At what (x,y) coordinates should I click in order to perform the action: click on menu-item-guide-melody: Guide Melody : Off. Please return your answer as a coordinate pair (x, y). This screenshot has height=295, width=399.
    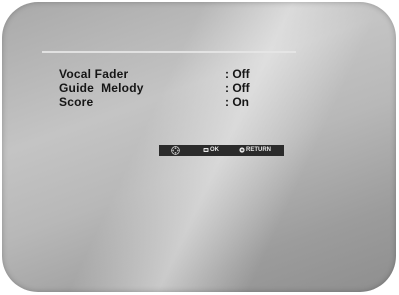
    Looking at the image, I should click on (174, 88).